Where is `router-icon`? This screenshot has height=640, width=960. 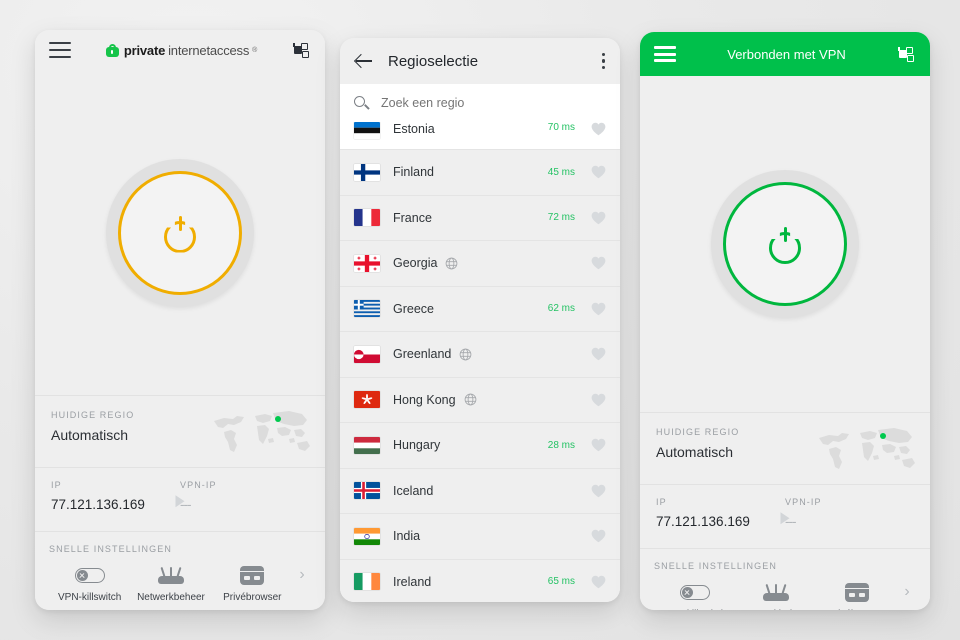
router-icon is located at coordinates (170, 575).